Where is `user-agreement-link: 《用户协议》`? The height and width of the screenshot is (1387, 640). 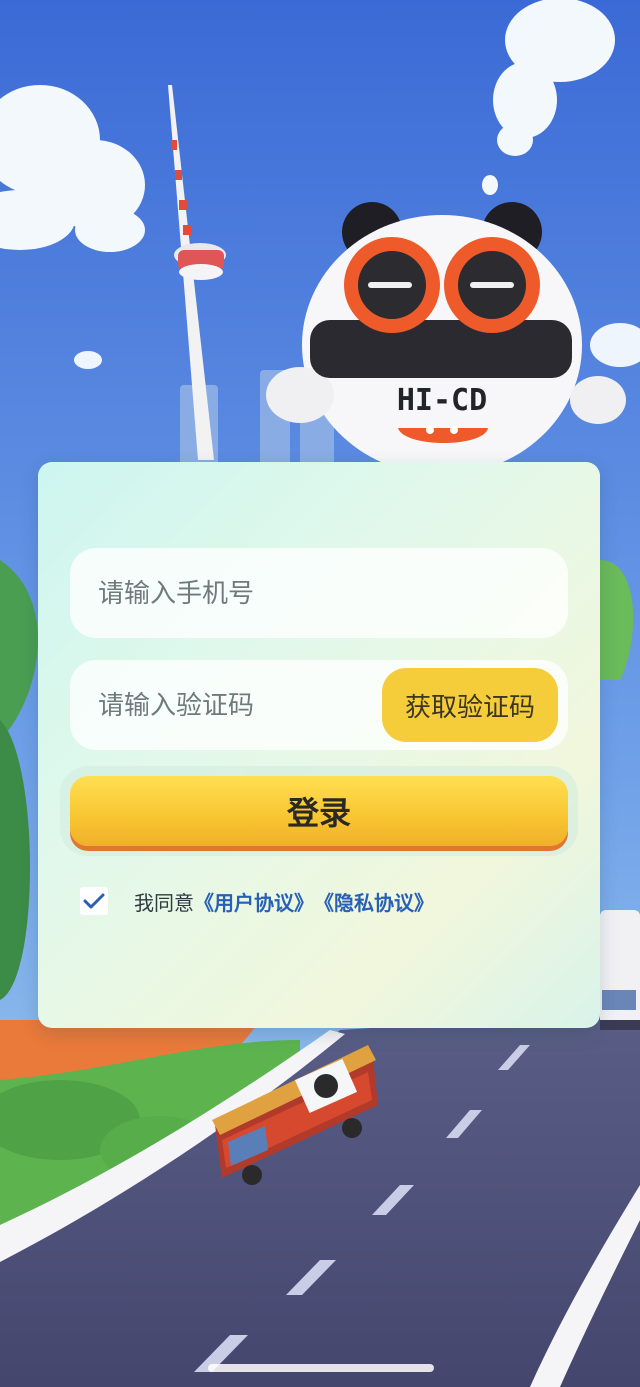 user-agreement-link: 《用户协议》 is located at coordinates (254, 901).